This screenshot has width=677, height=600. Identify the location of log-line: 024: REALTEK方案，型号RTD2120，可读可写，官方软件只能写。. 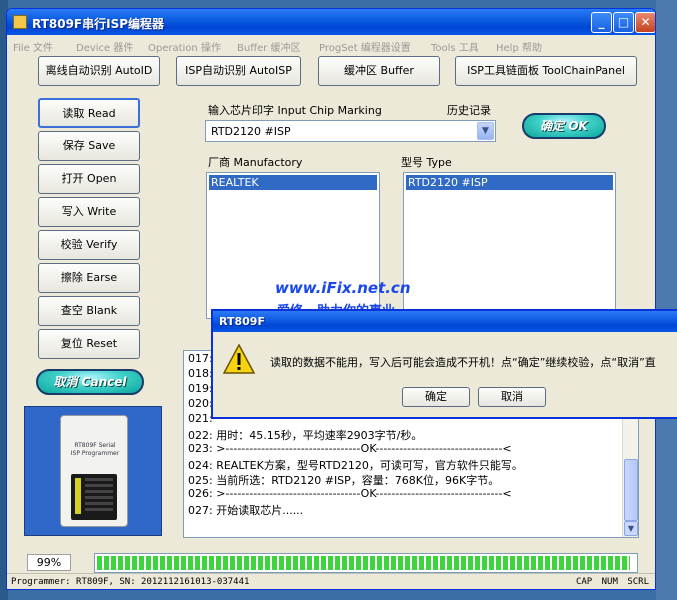
(355, 465).